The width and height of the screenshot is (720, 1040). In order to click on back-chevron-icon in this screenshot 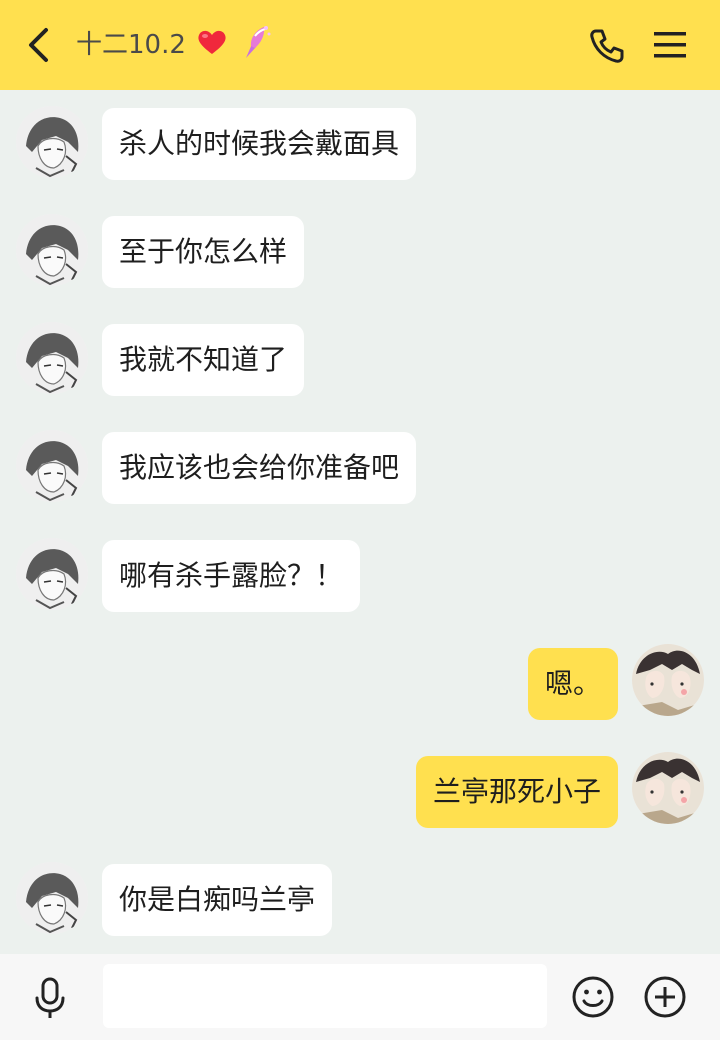, I will do `click(40, 45)`.